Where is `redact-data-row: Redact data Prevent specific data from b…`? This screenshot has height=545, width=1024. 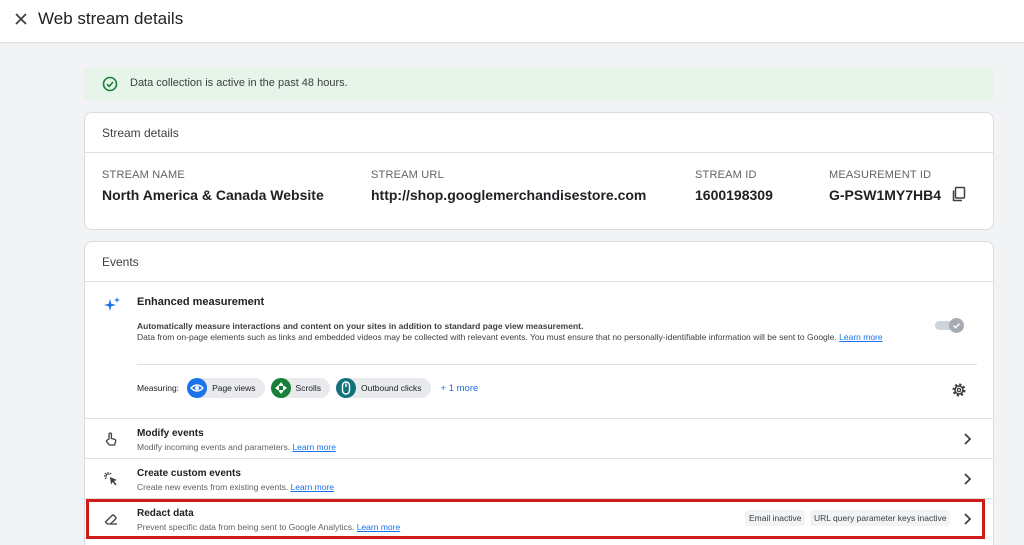
redact-data-row: Redact data Prevent specific data from b… is located at coordinates (539, 518).